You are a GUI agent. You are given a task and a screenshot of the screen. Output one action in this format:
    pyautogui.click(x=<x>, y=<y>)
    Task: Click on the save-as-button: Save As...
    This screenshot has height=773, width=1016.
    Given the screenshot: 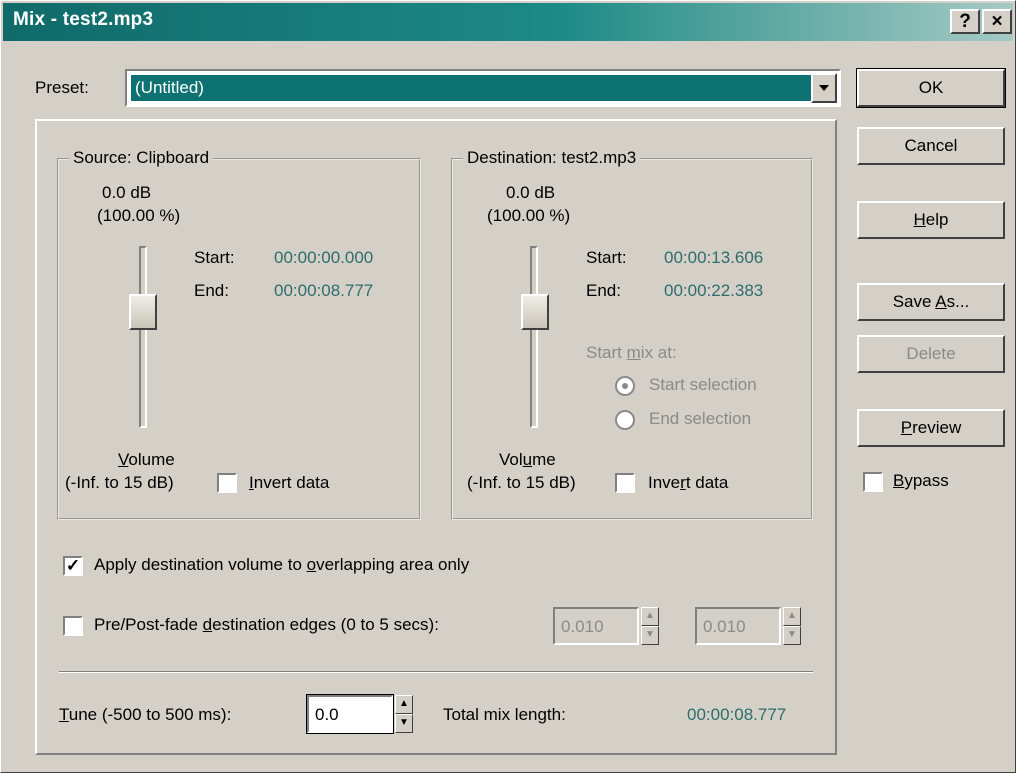 What is the action you would take?
    pyautogui.click(x=931, y=302)
    